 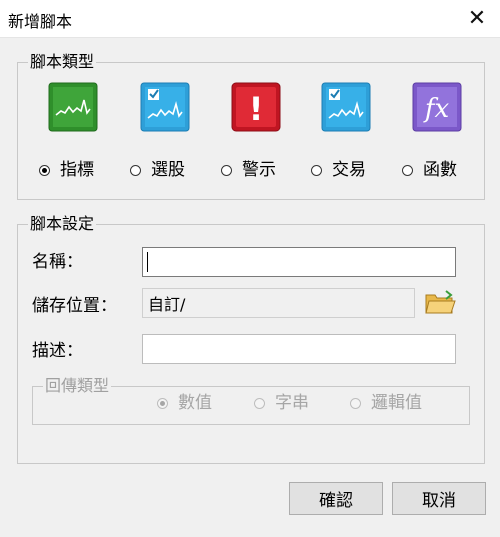 I want to click on radio-string: 字串, so click(x=281, y=403).